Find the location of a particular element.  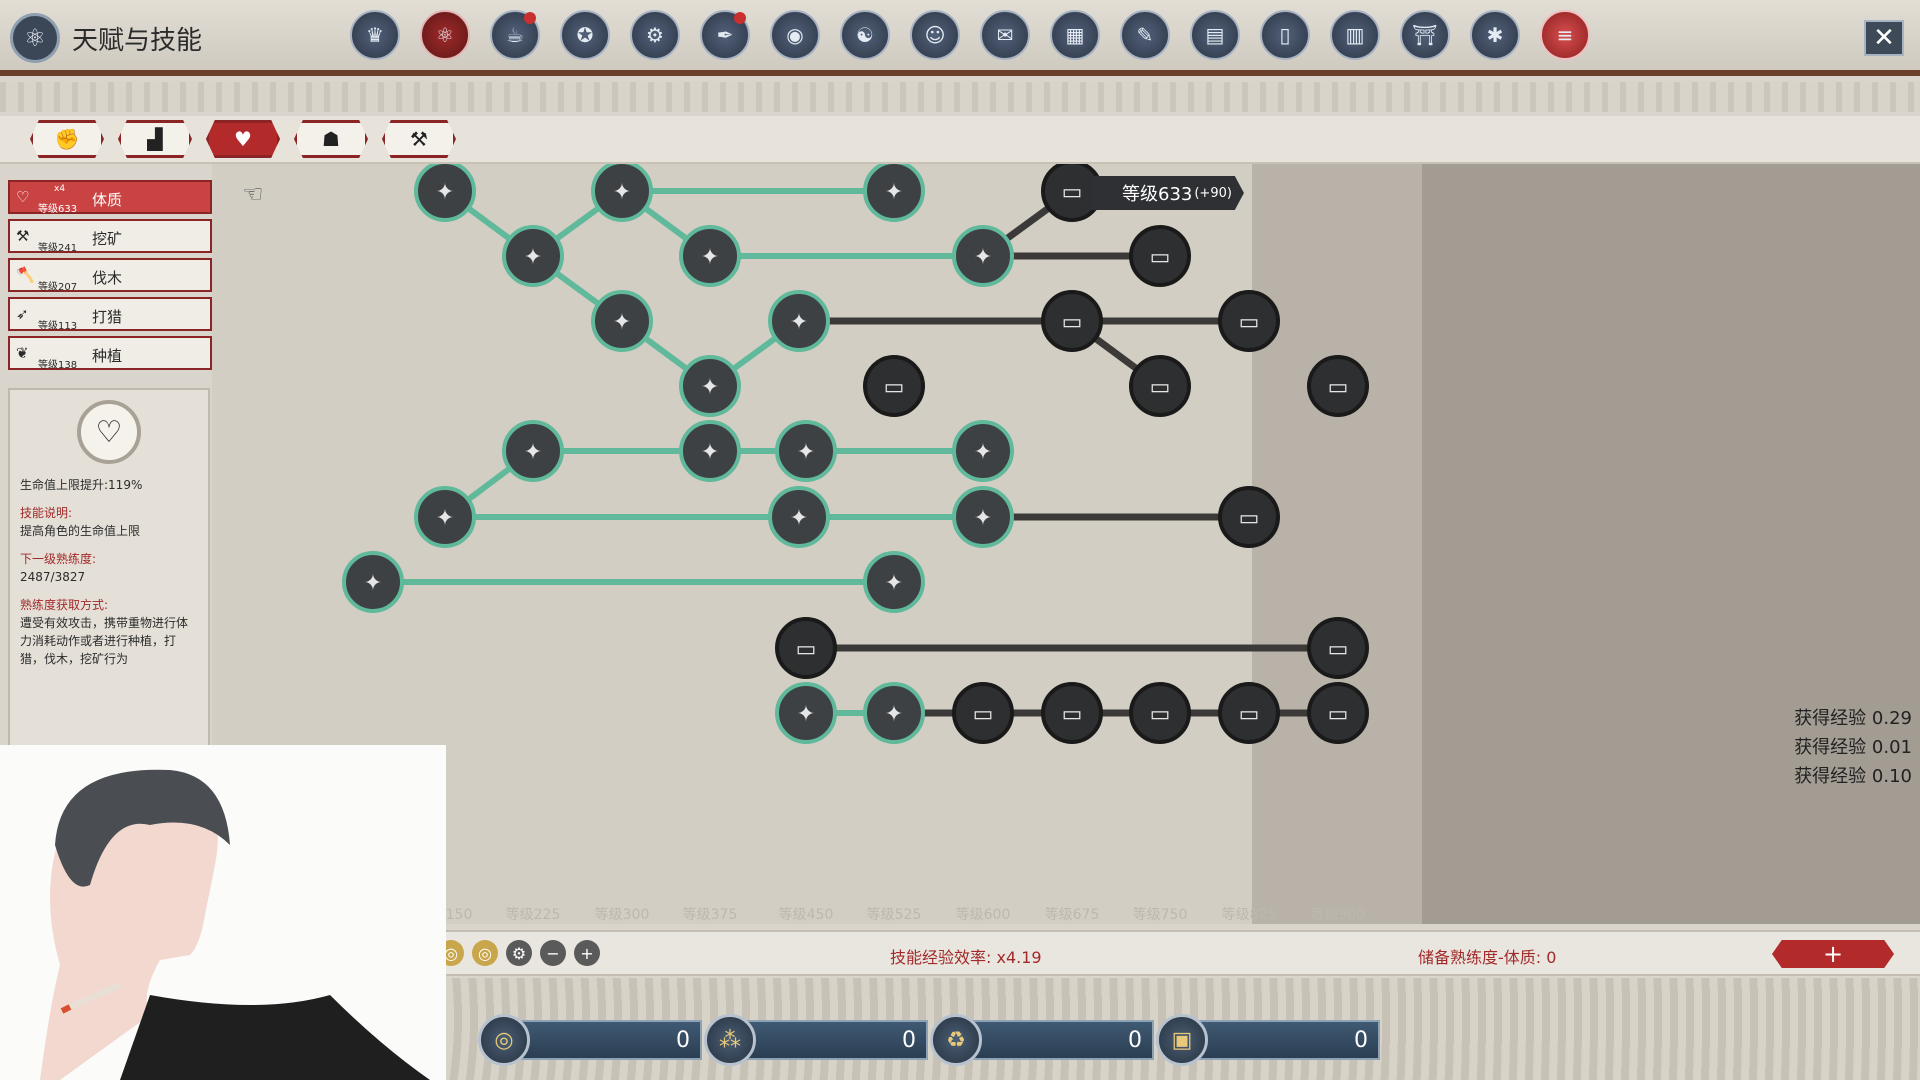

mask-icon: ☺ is located at coordinates (935, 35).